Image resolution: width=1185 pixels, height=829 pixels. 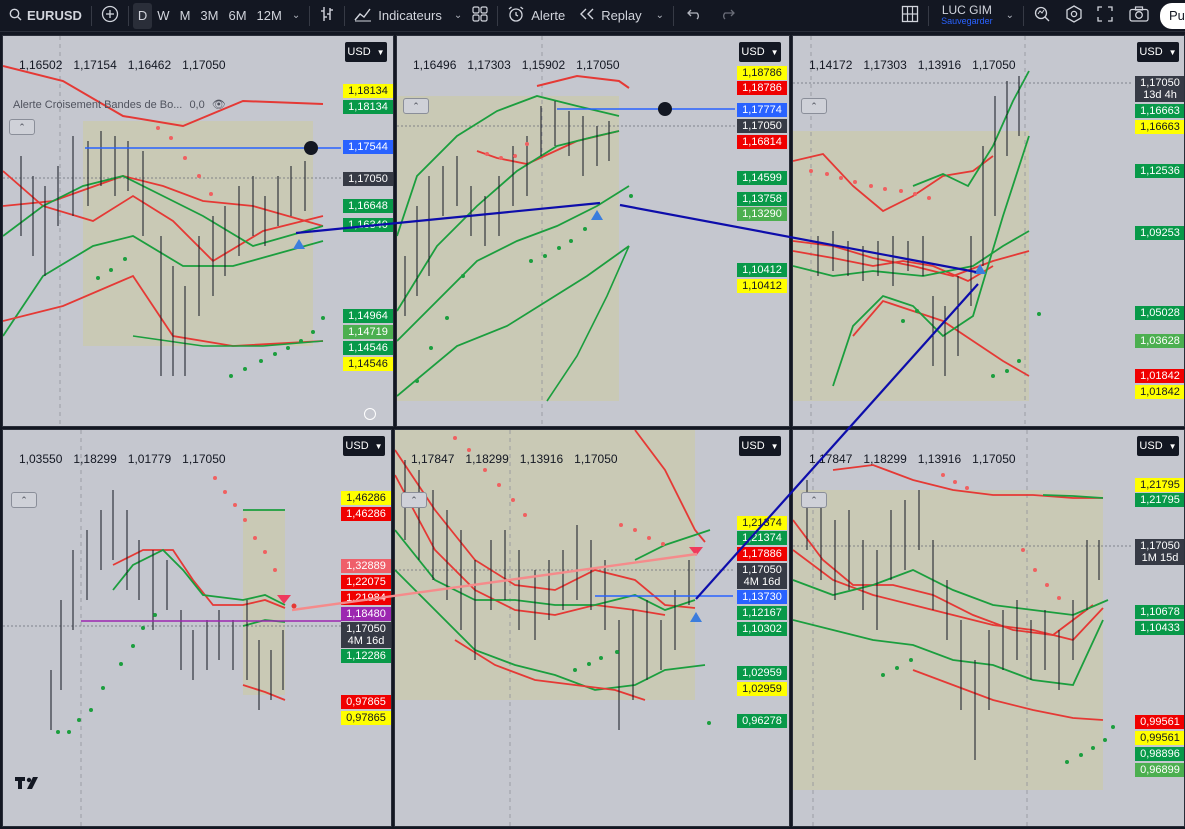 What do you see at coordinates (1159, 171) in the screenshot?
I see `price-tag: 1,12536` at bounding box center [1159, 171].